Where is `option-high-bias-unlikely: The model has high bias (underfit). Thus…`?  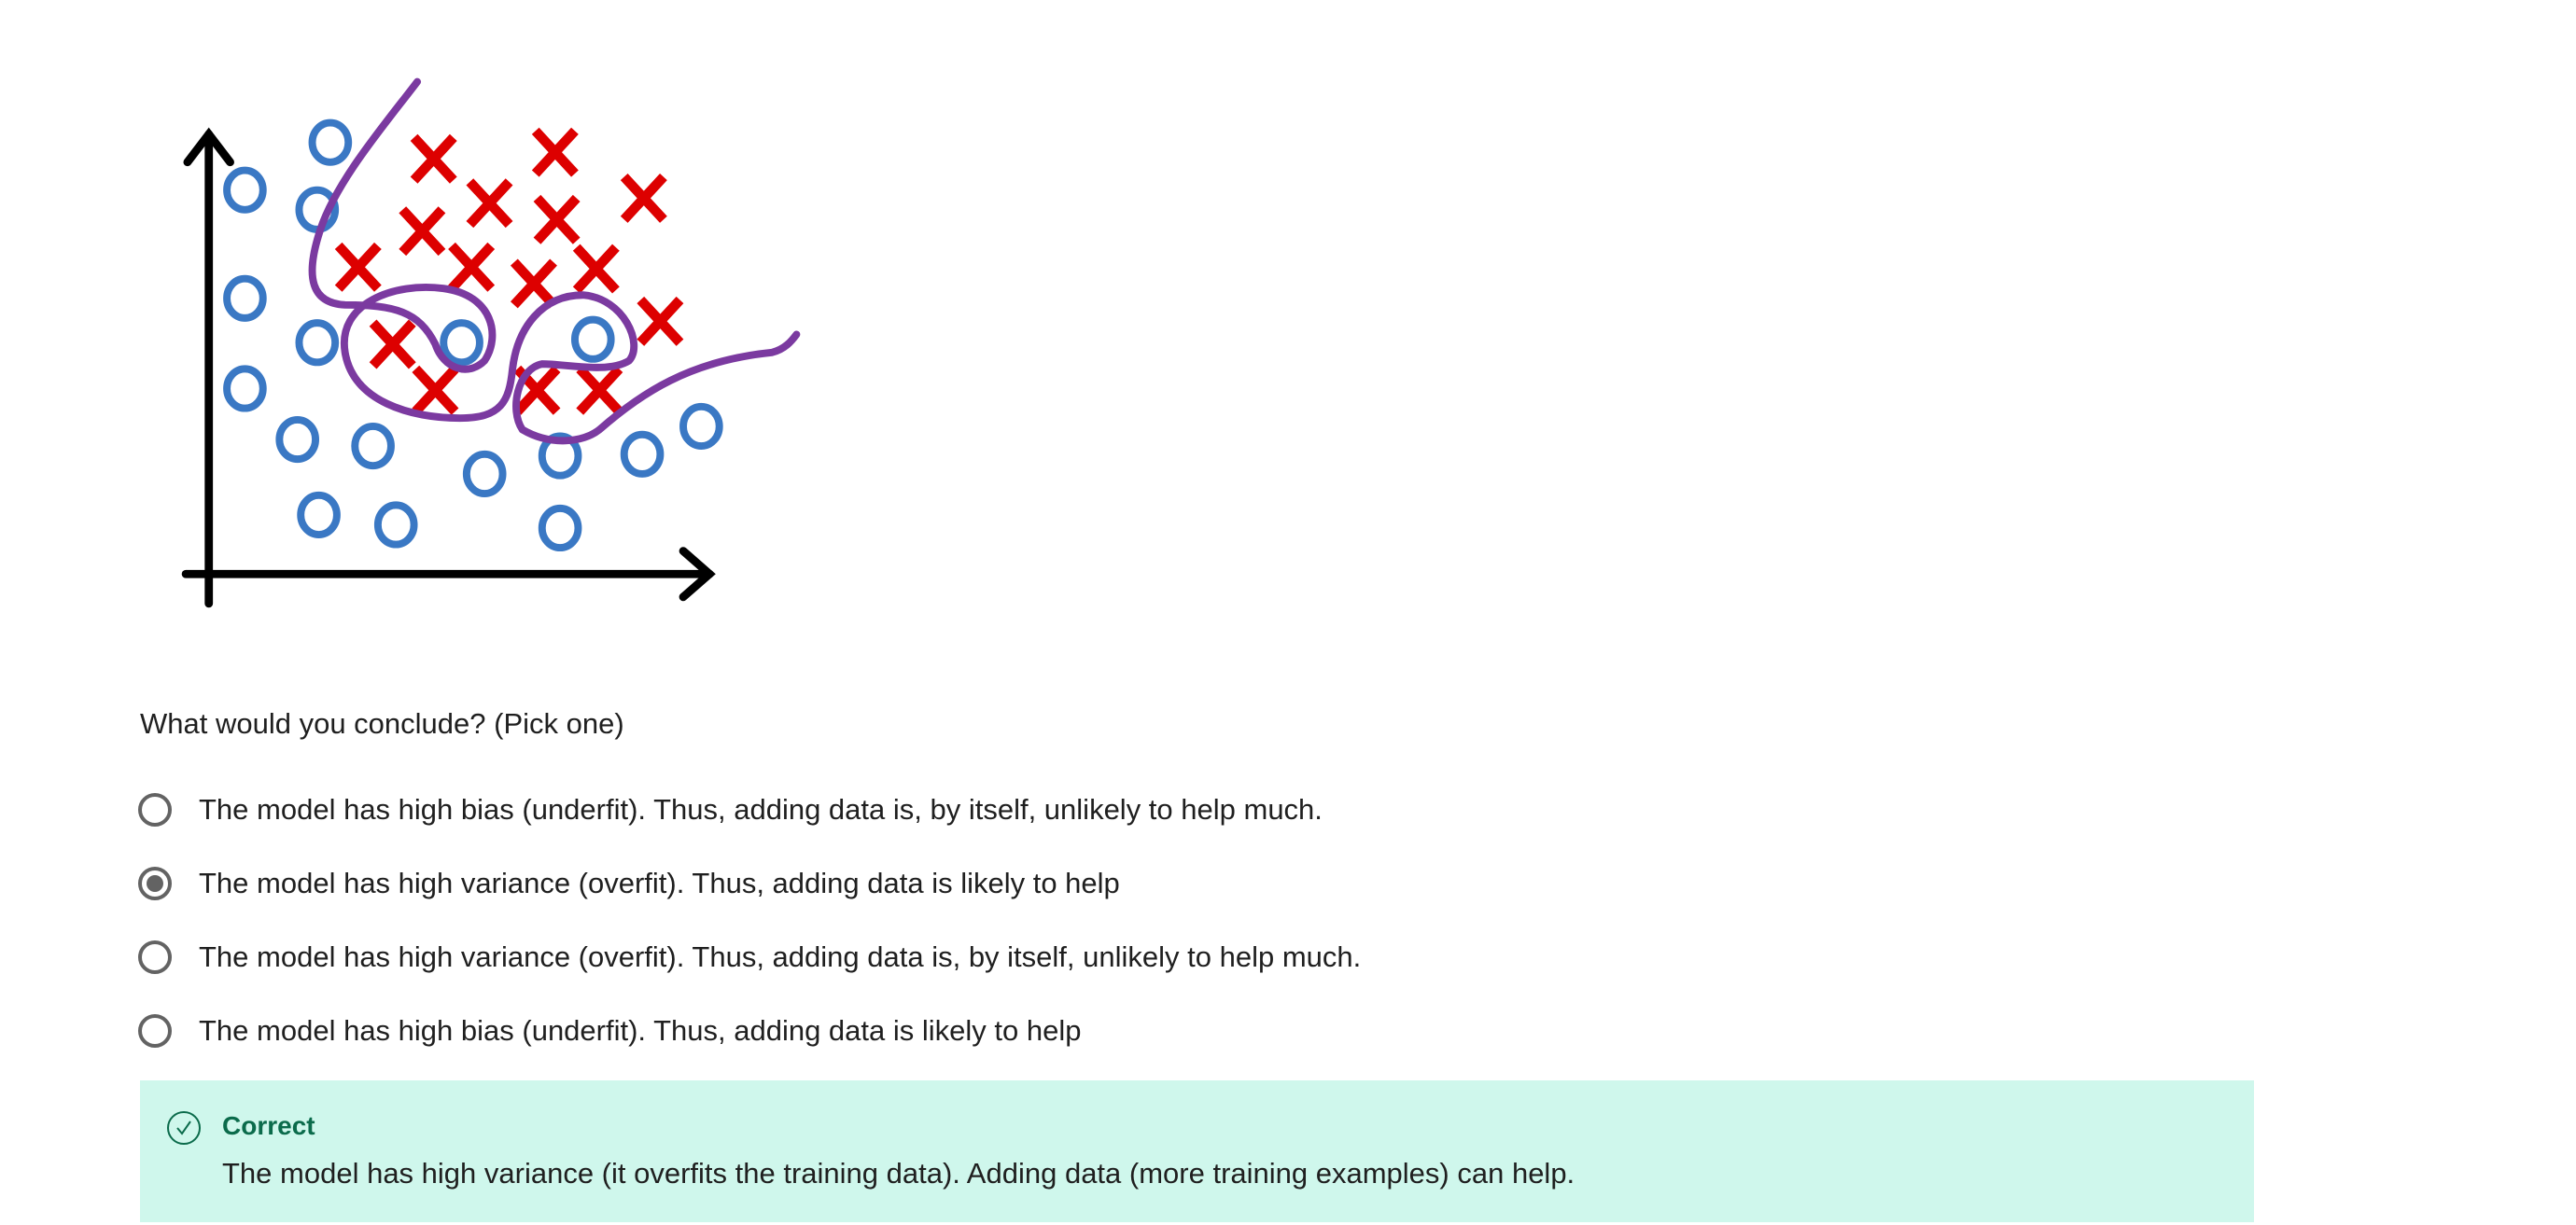 option-high-bias-unlikely: The model has high bias (underfit). Thus… is located at coordinates (730, 810).